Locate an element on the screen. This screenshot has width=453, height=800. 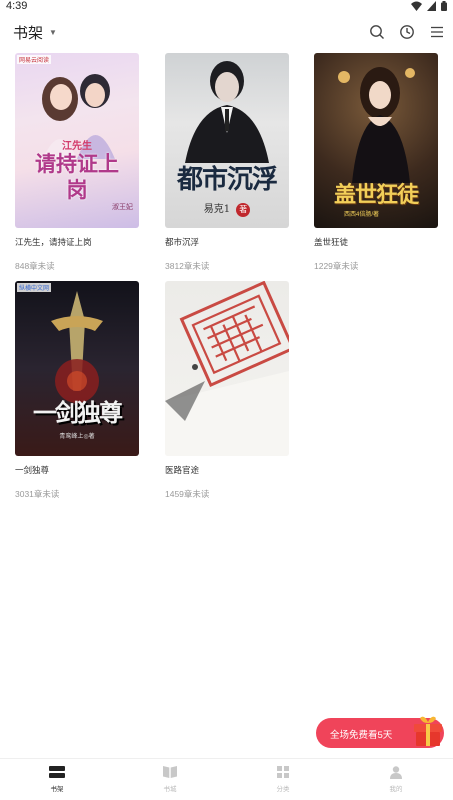
cover-title: 请持证上岗 is located at coordinates (77, 176).